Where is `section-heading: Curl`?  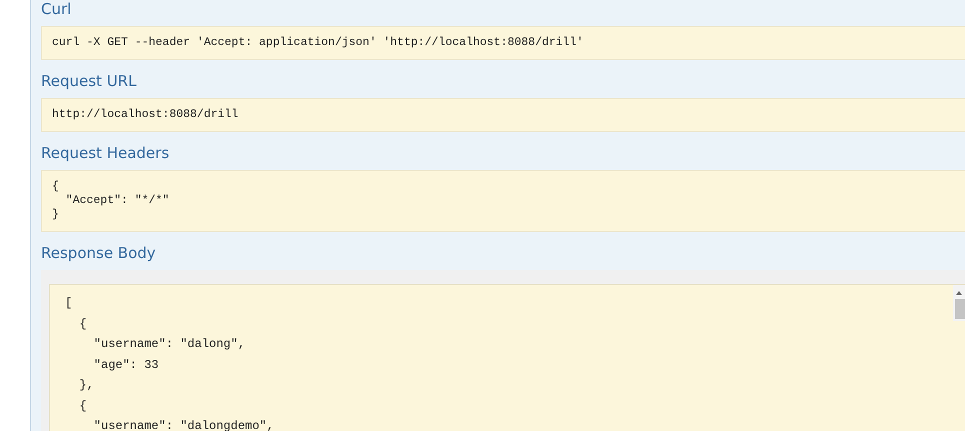 section-heading: Curl is located at coordinates (56, 10).